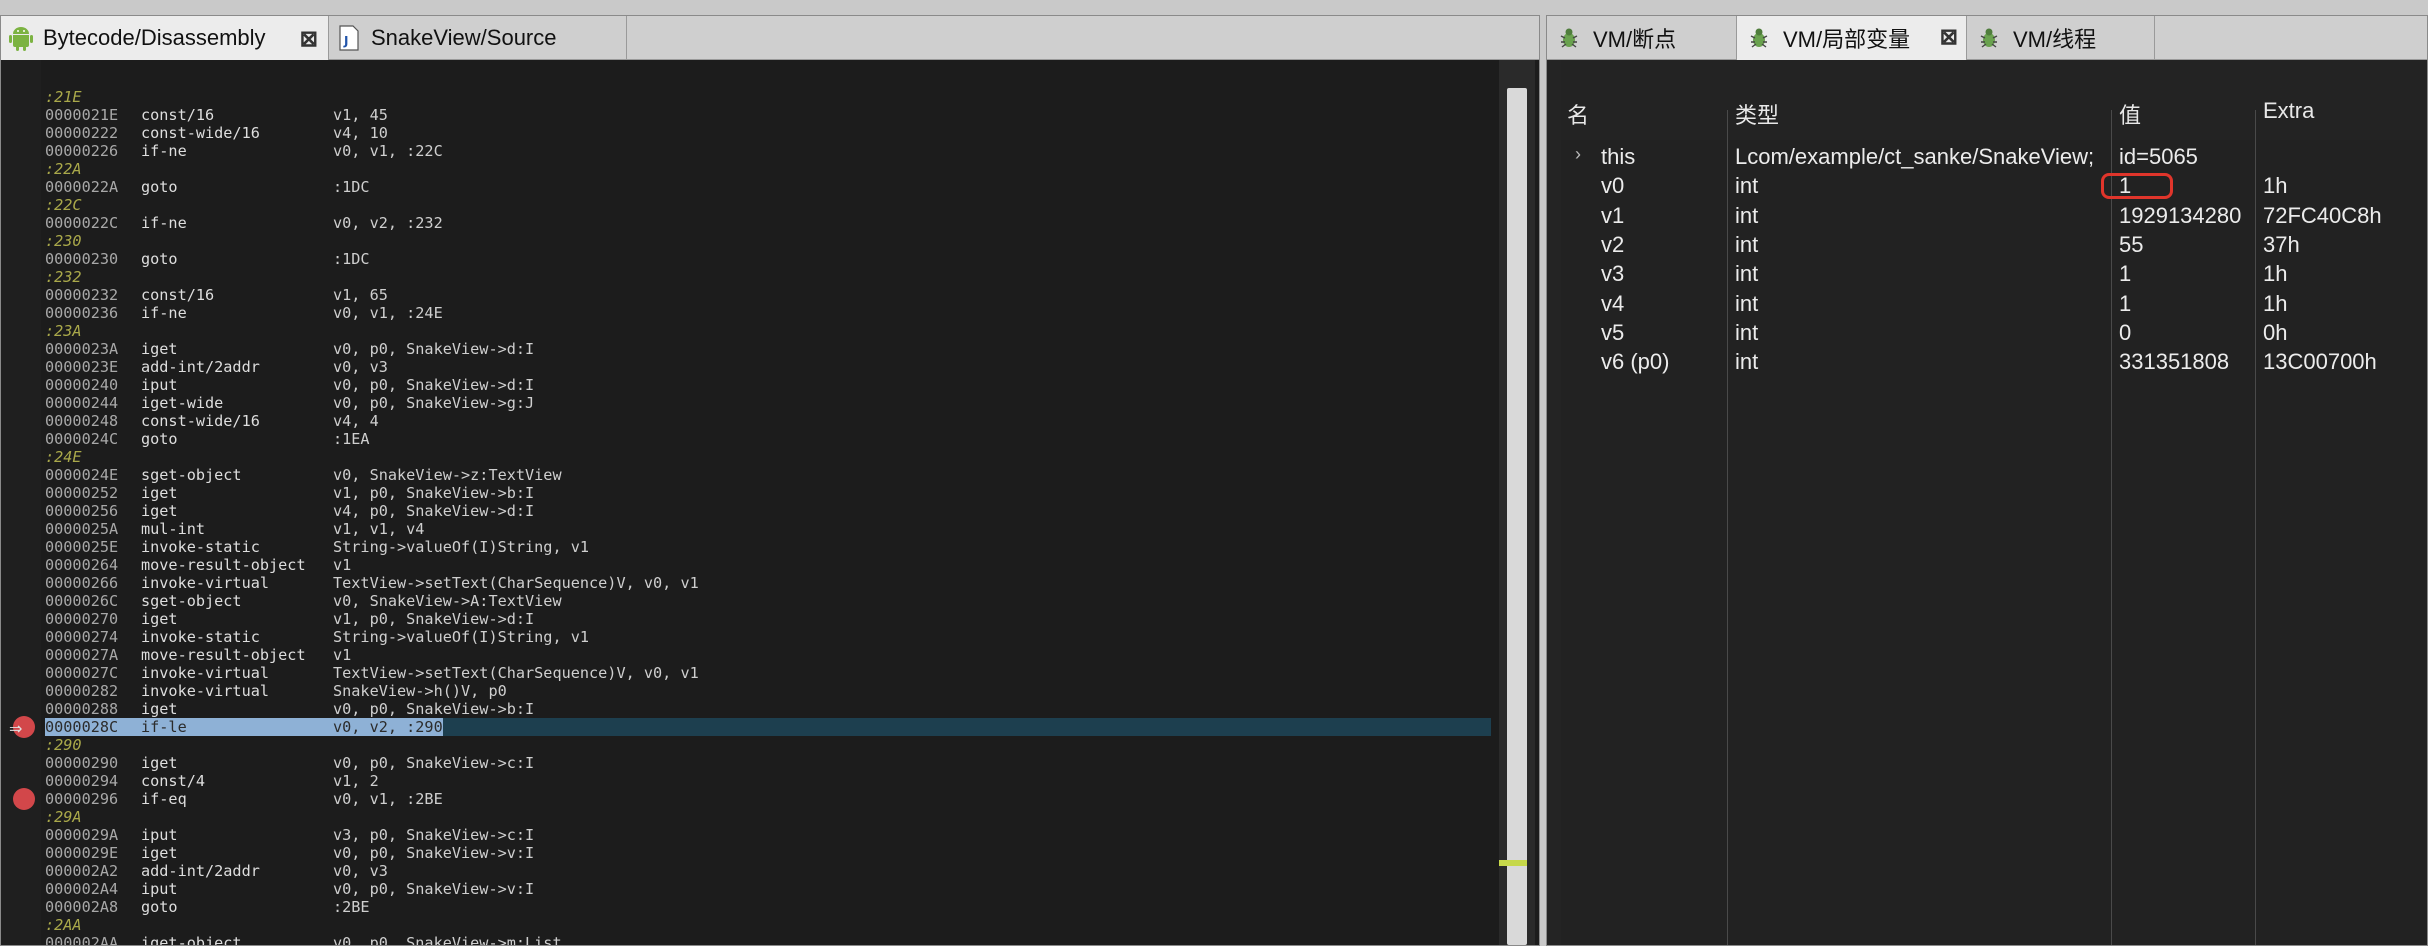 This screenshot has width=2428, height=946. What do you see at coordinates (82, 259) in the screenshot?
I see `code-address: 00000230` at bounding box center [82, 259].